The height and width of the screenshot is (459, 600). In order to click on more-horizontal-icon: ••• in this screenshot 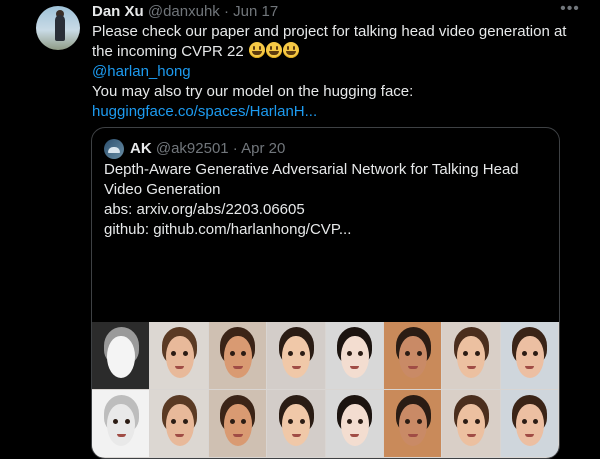, I will do `click(570, 8)`.